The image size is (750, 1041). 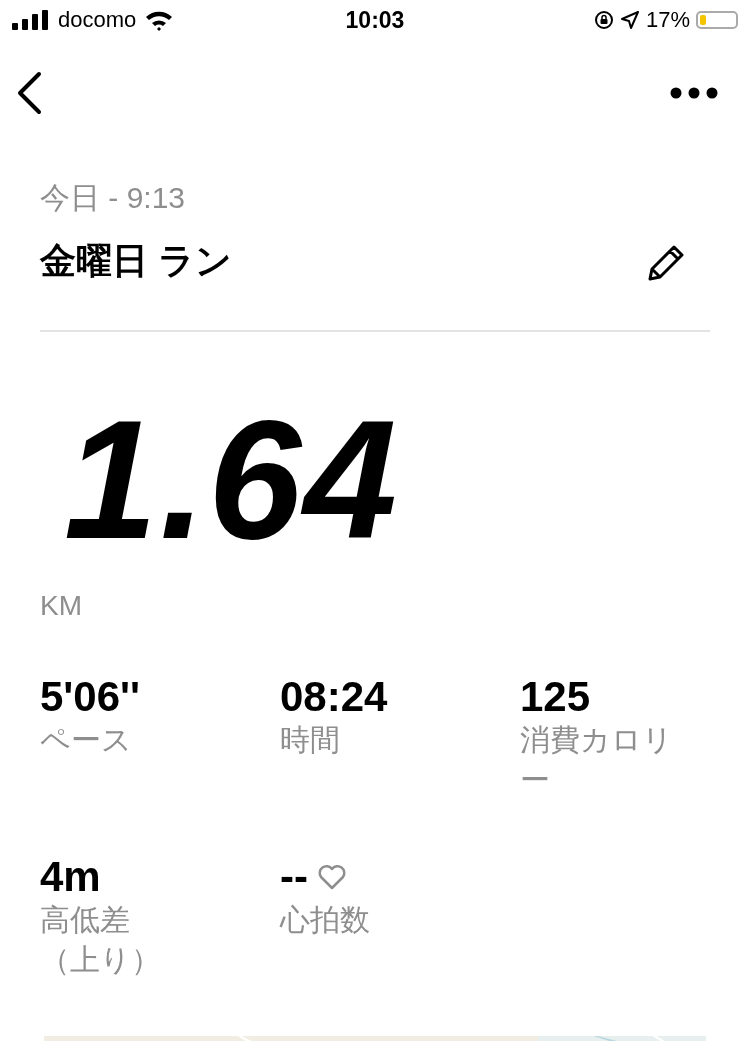 I want to click on stat-value: 08:24, so click(x=334, y=697).